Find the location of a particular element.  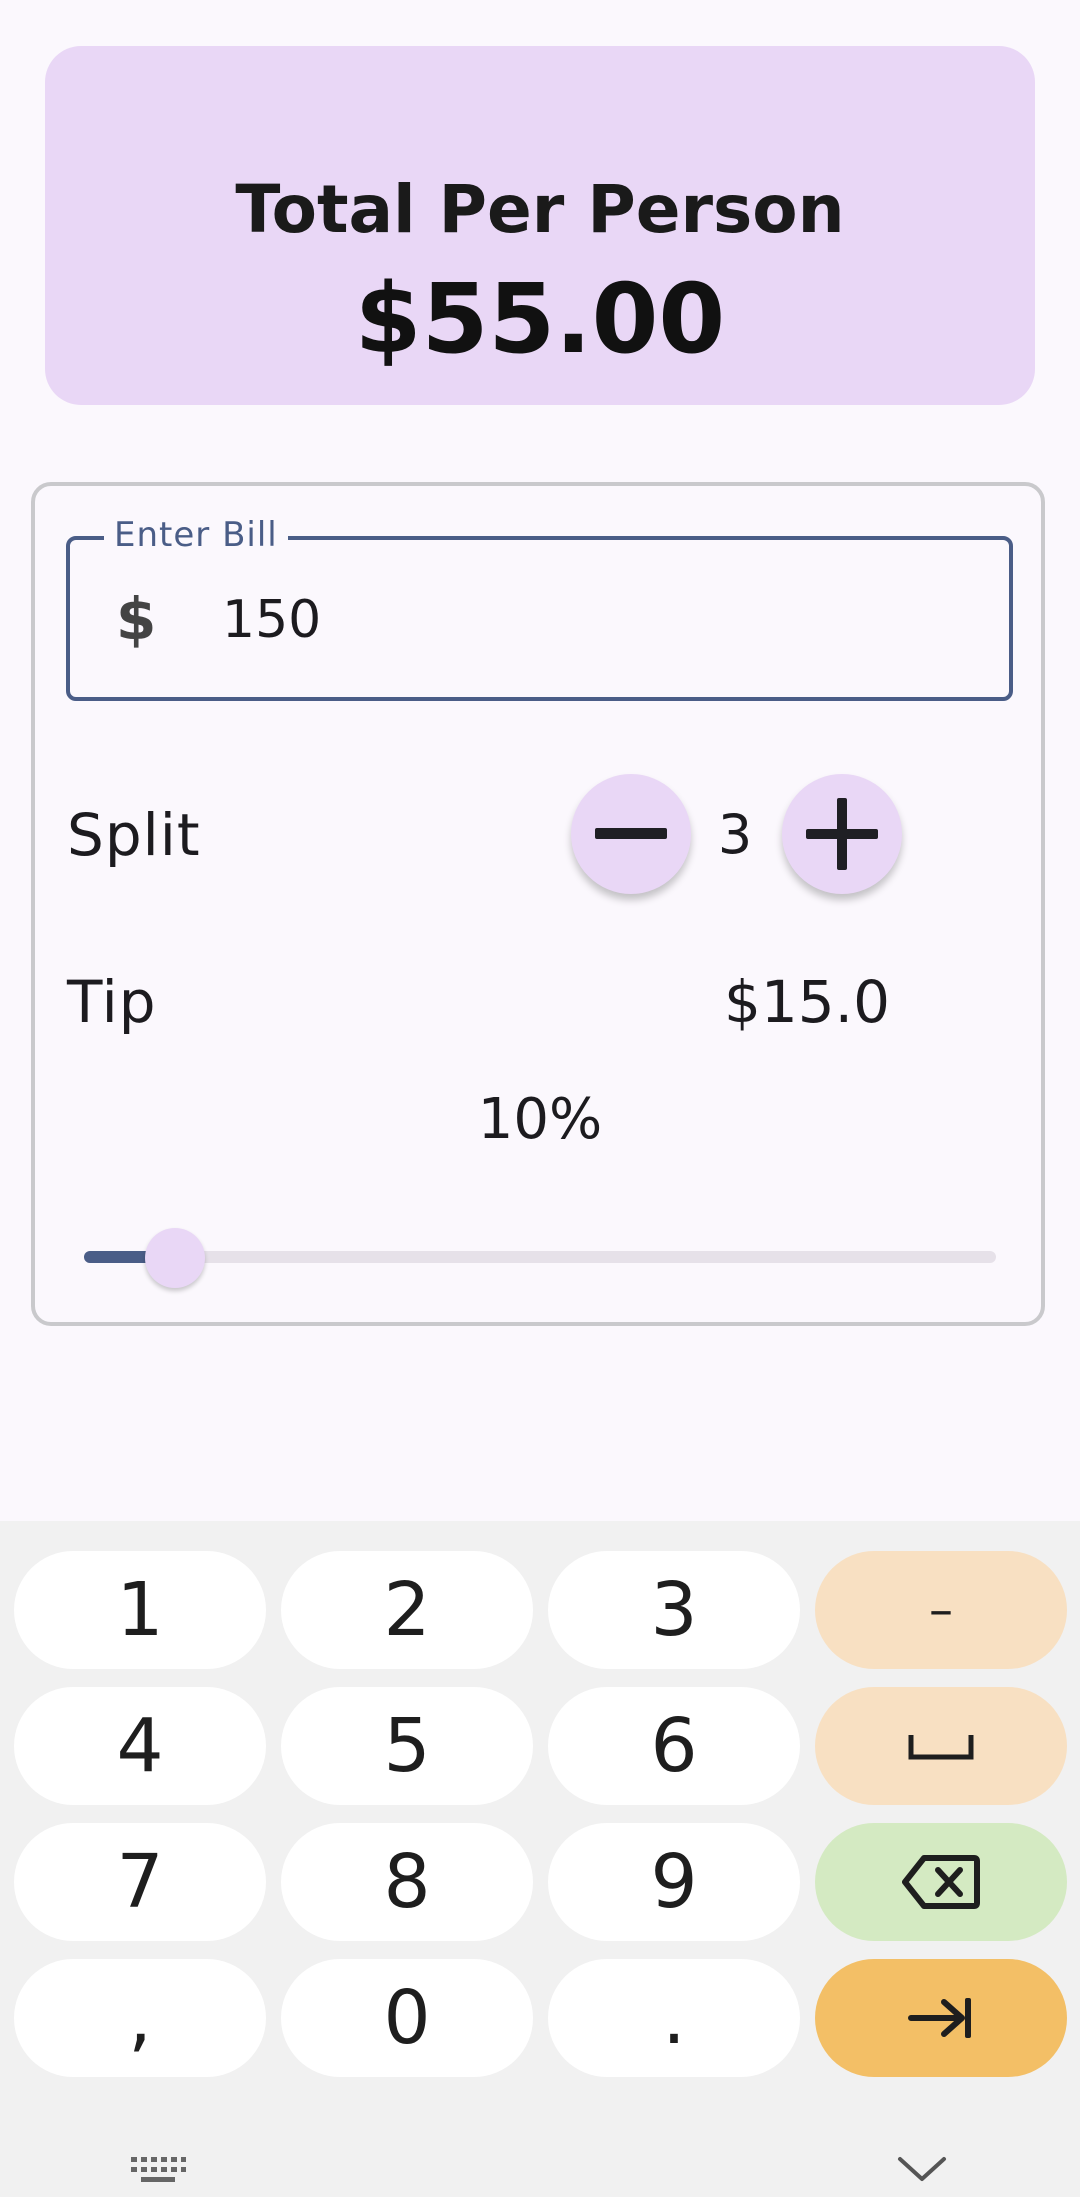

key-6: 6 is located at coordinates (674, 1746).